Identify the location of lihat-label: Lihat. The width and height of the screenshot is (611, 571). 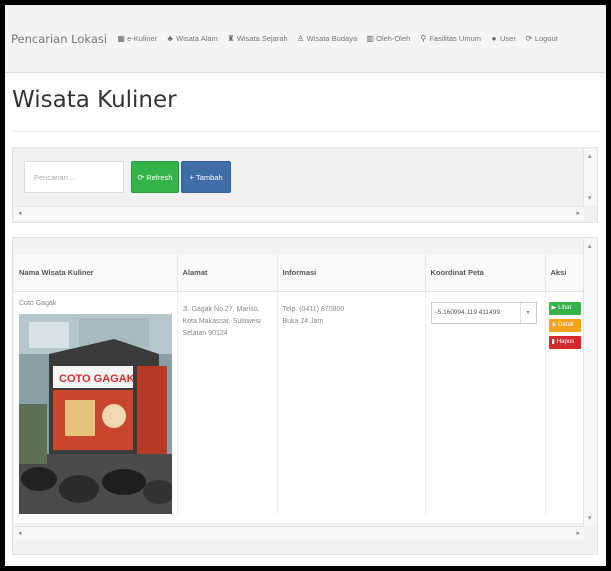
(565, 308).